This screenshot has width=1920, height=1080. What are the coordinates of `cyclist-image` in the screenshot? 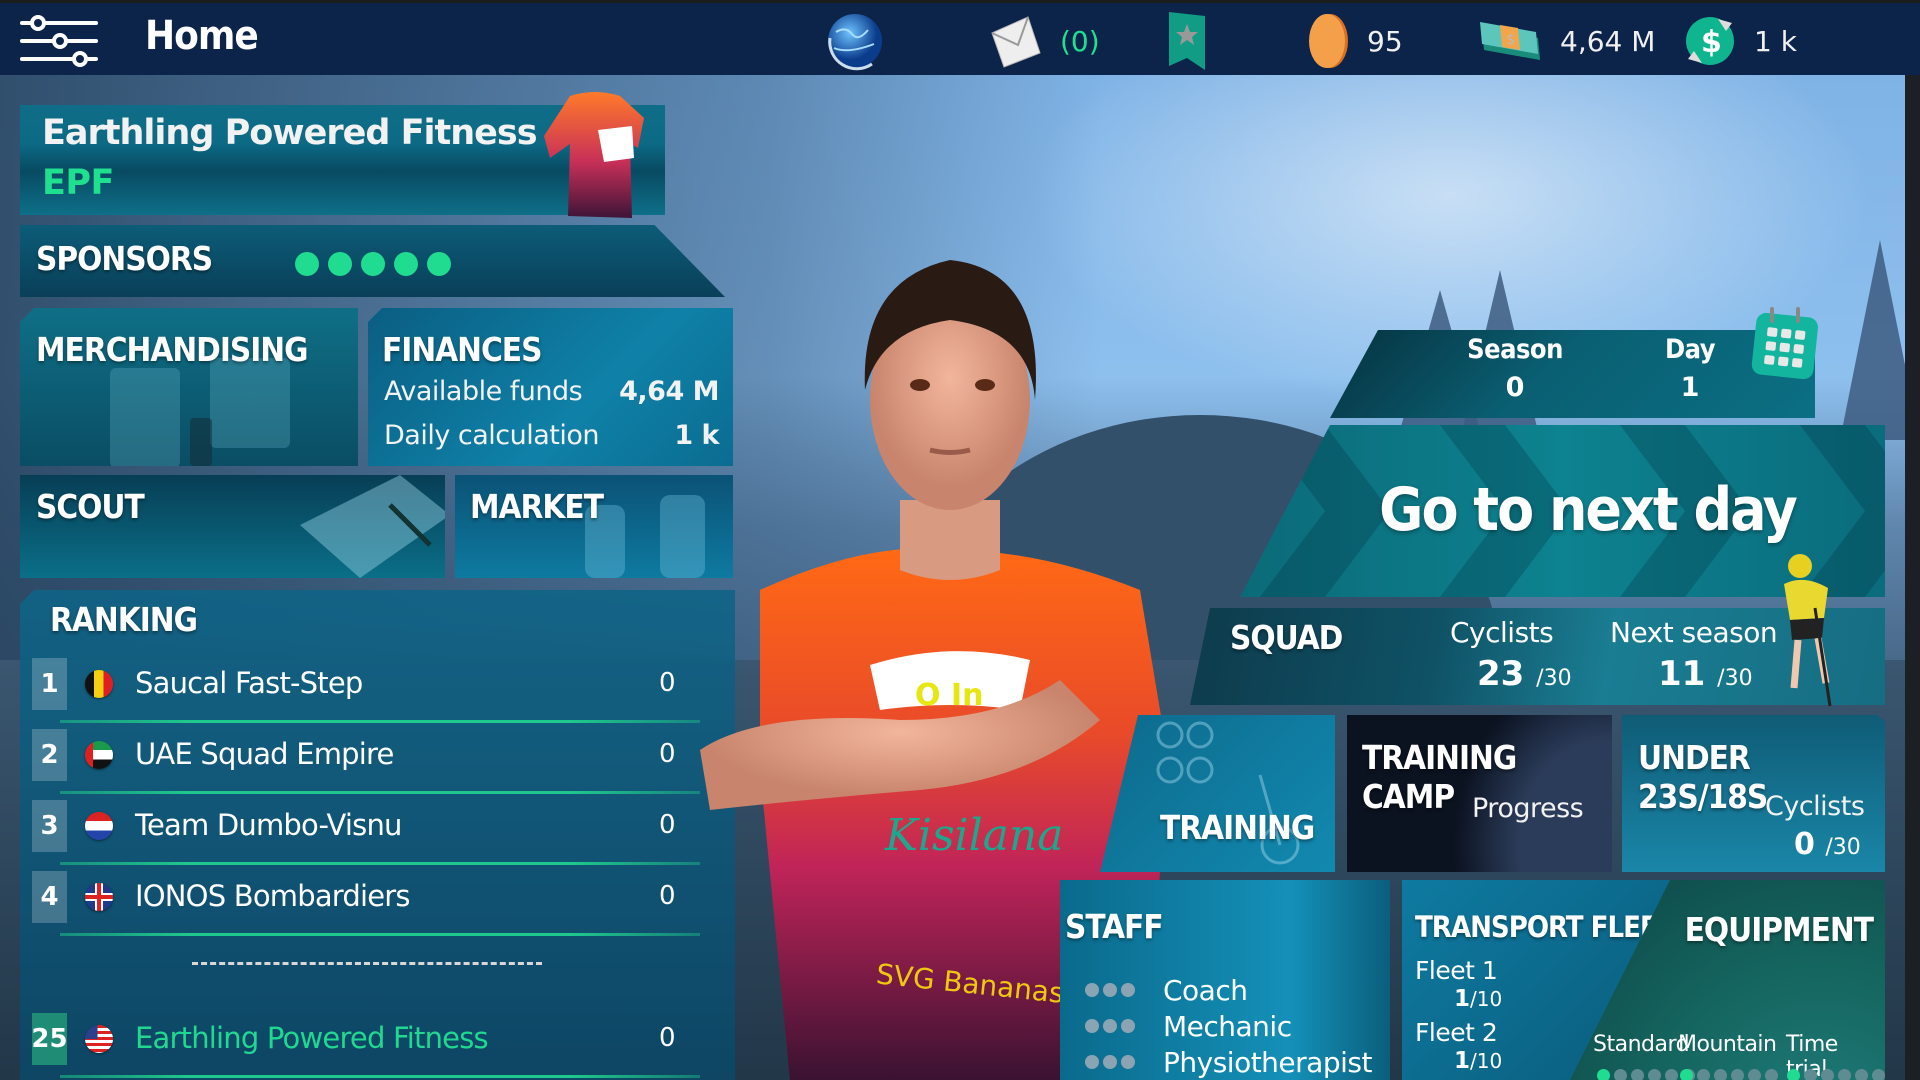 It's located at (1808, 630).